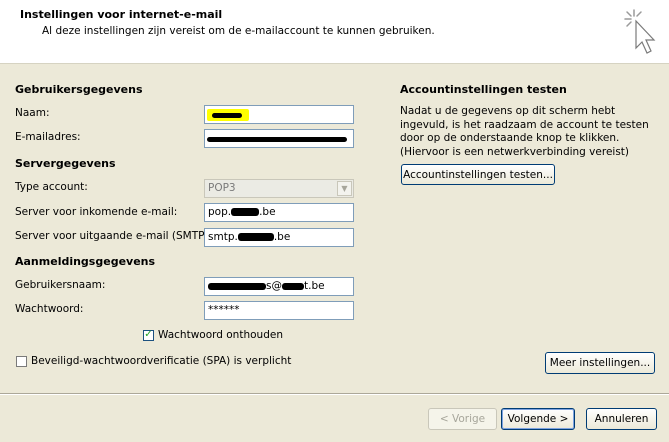 Image resolution: width=669 pixels, height=442 pixels. I want to click on user-info-heading: Gebruikersgegevens, so click(79, 89).